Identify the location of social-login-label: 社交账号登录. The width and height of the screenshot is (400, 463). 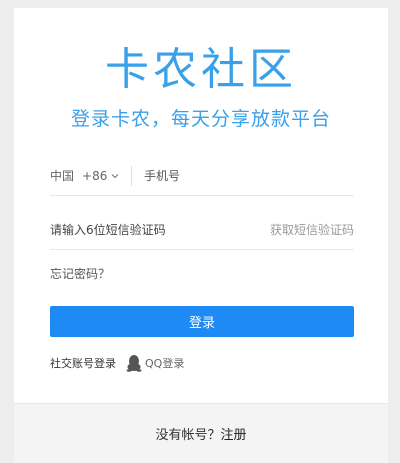
(83, 363).